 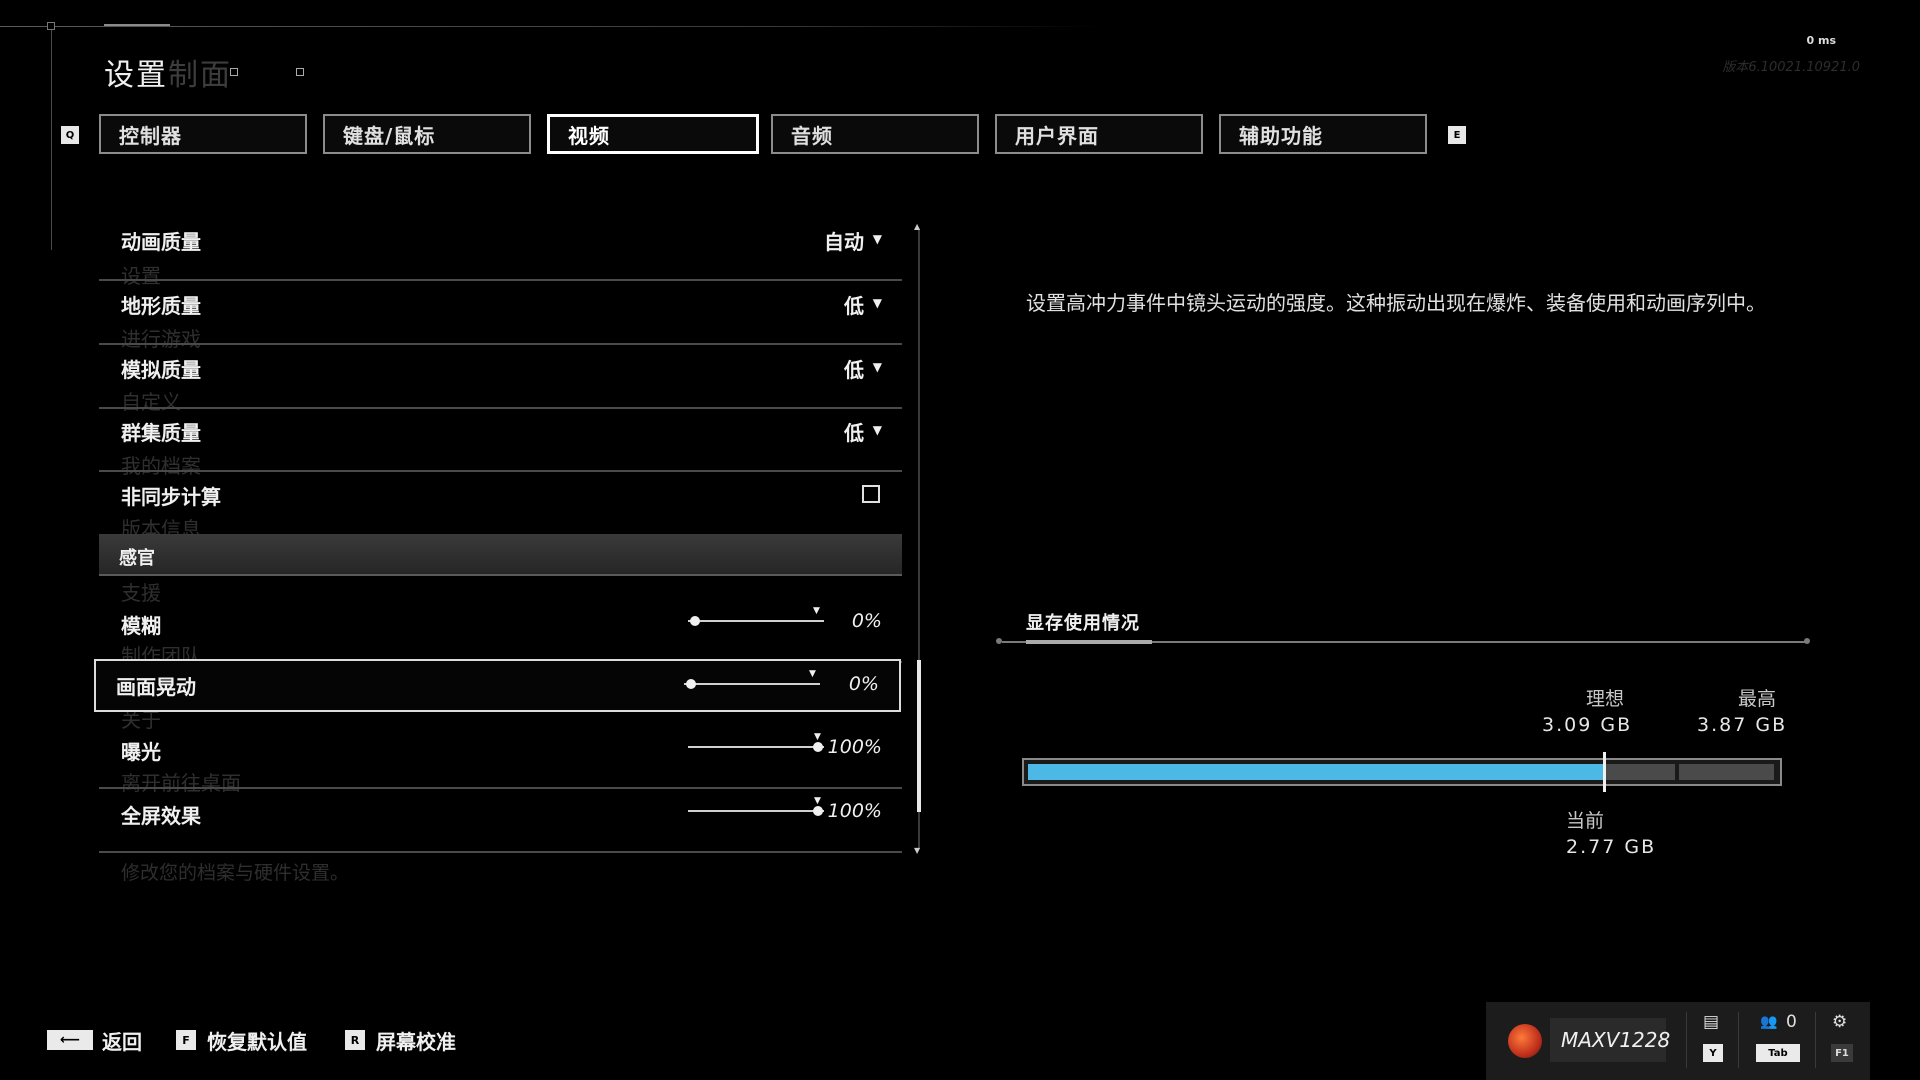 What do you see at coordinates (1083, 623) in the screenshot?
I see `vram-usage-title: 显存使用情况` at bounding box center [1083, 623].